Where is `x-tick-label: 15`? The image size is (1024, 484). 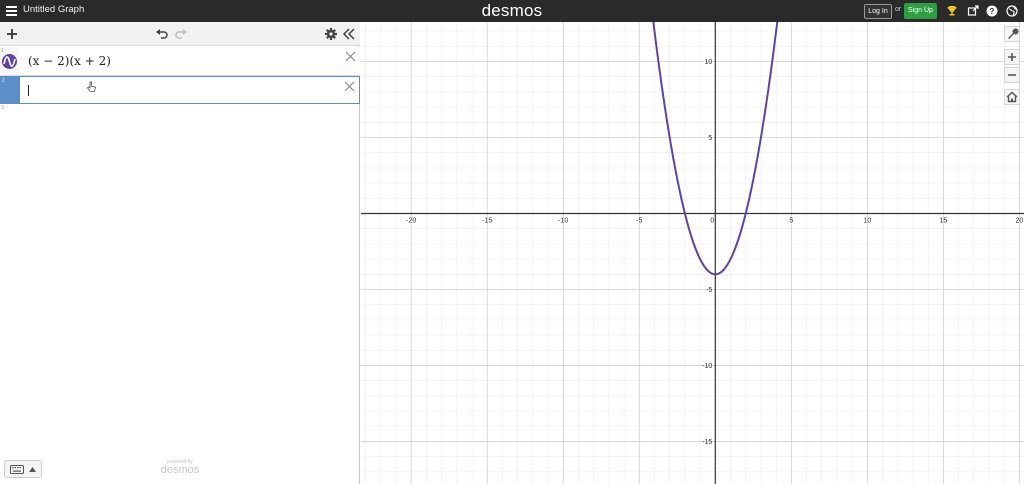
x-tick-label: 15 is located at coordinates (944, 220).